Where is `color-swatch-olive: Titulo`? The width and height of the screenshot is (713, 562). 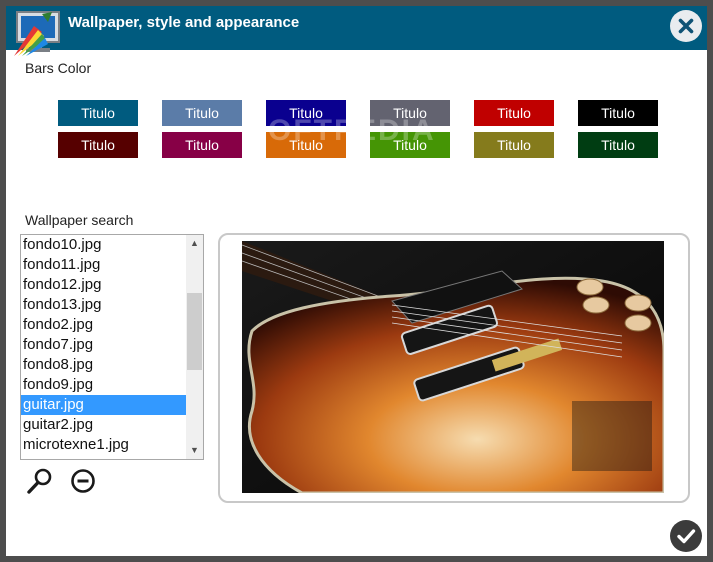
color-swatch-olive: Titulo is located at coordinates (514, 145).